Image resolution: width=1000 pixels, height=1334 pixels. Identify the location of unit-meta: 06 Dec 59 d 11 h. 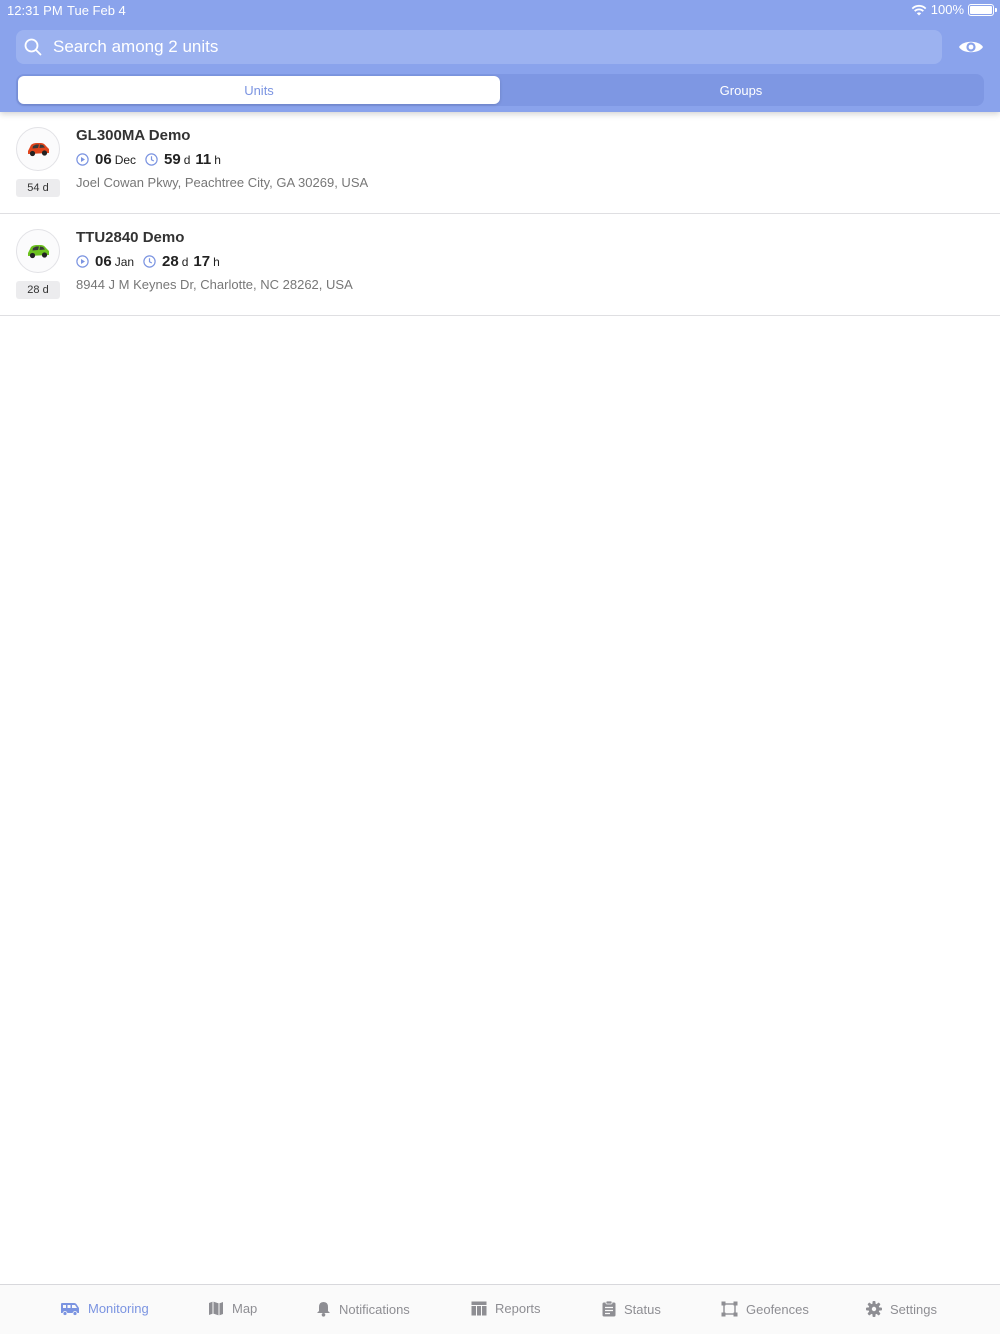
(153, 159).